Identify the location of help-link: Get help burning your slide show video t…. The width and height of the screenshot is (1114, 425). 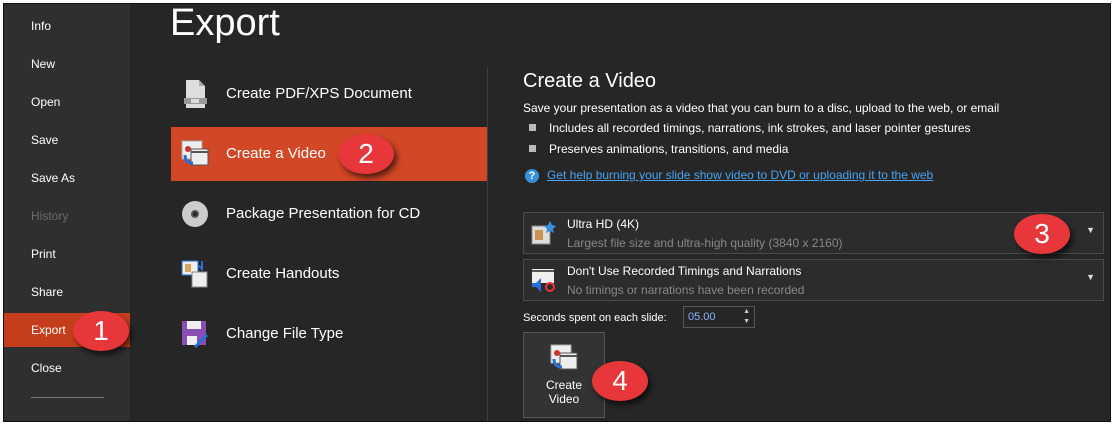
(740, 175).